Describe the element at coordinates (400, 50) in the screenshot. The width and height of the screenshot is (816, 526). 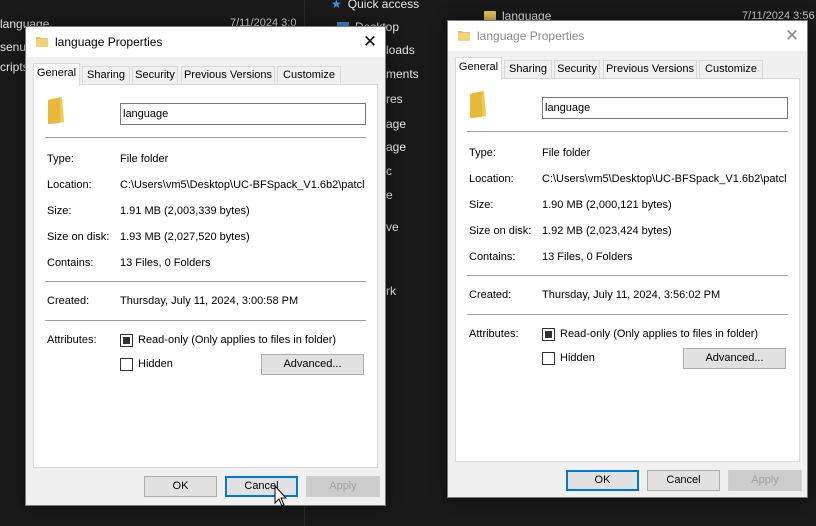
I see `nav-item: loads` at that location.